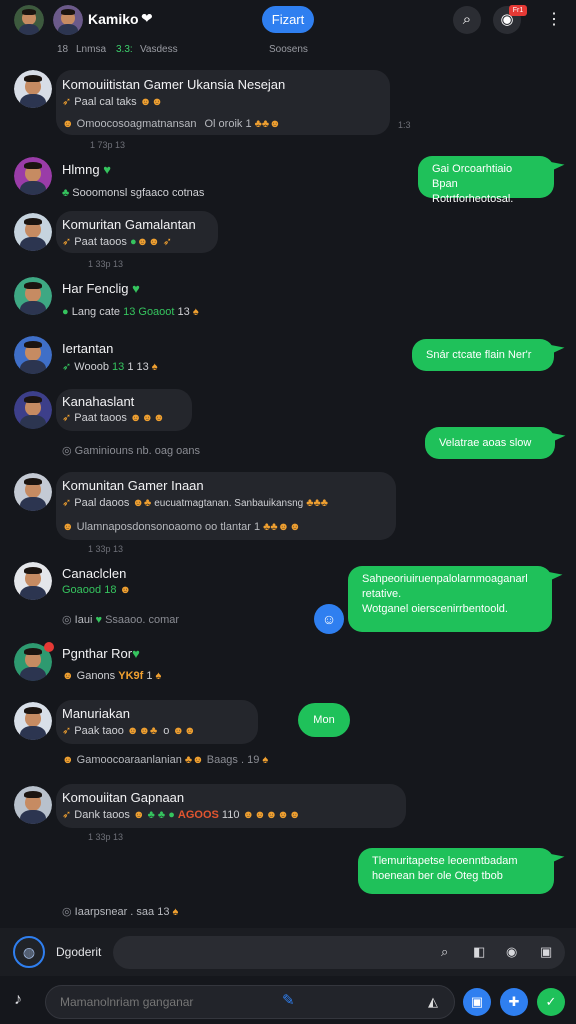 This screenshot has height=1024, width=576. I want to click on message-text: Paal daoos, so click(102, 503).